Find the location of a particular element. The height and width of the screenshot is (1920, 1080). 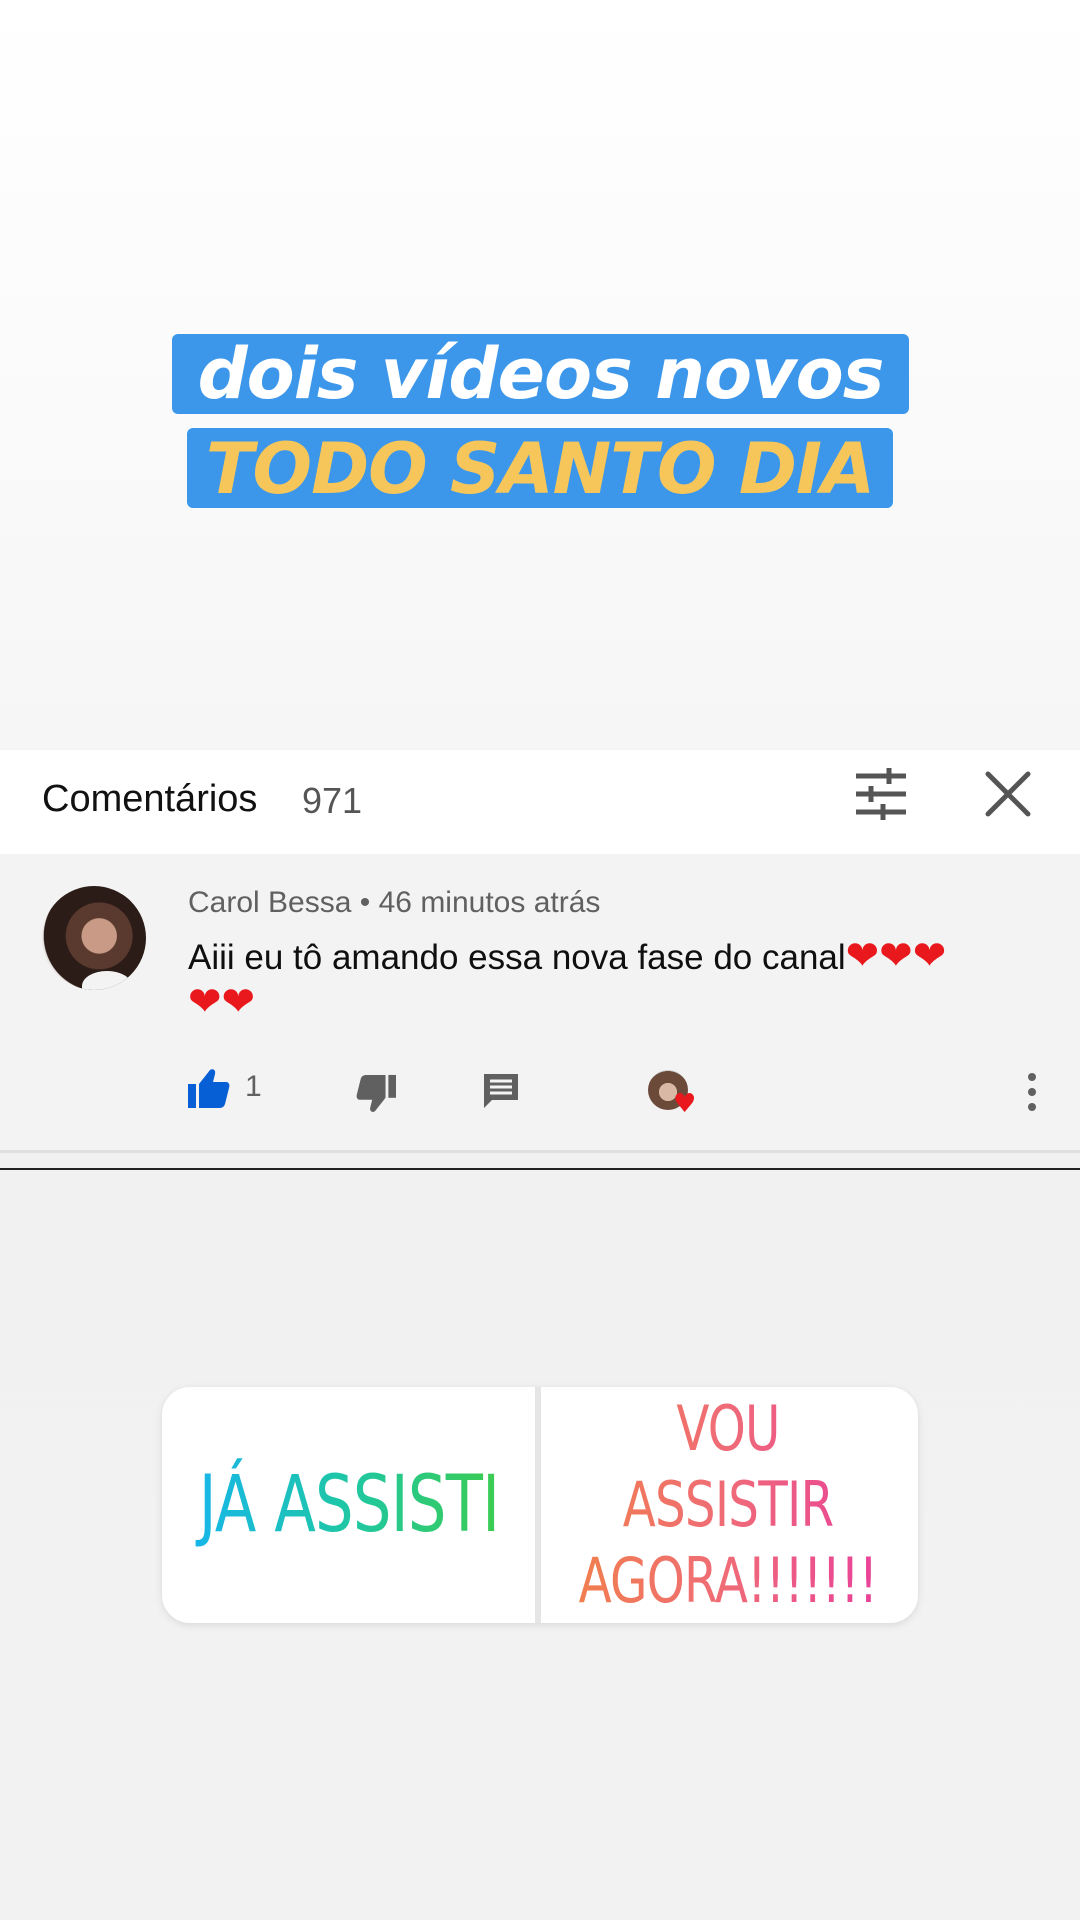

poll-option-2-label: VOU ASSISTIR AGORA!!!!!!! is located at coordinates (728, 1505).